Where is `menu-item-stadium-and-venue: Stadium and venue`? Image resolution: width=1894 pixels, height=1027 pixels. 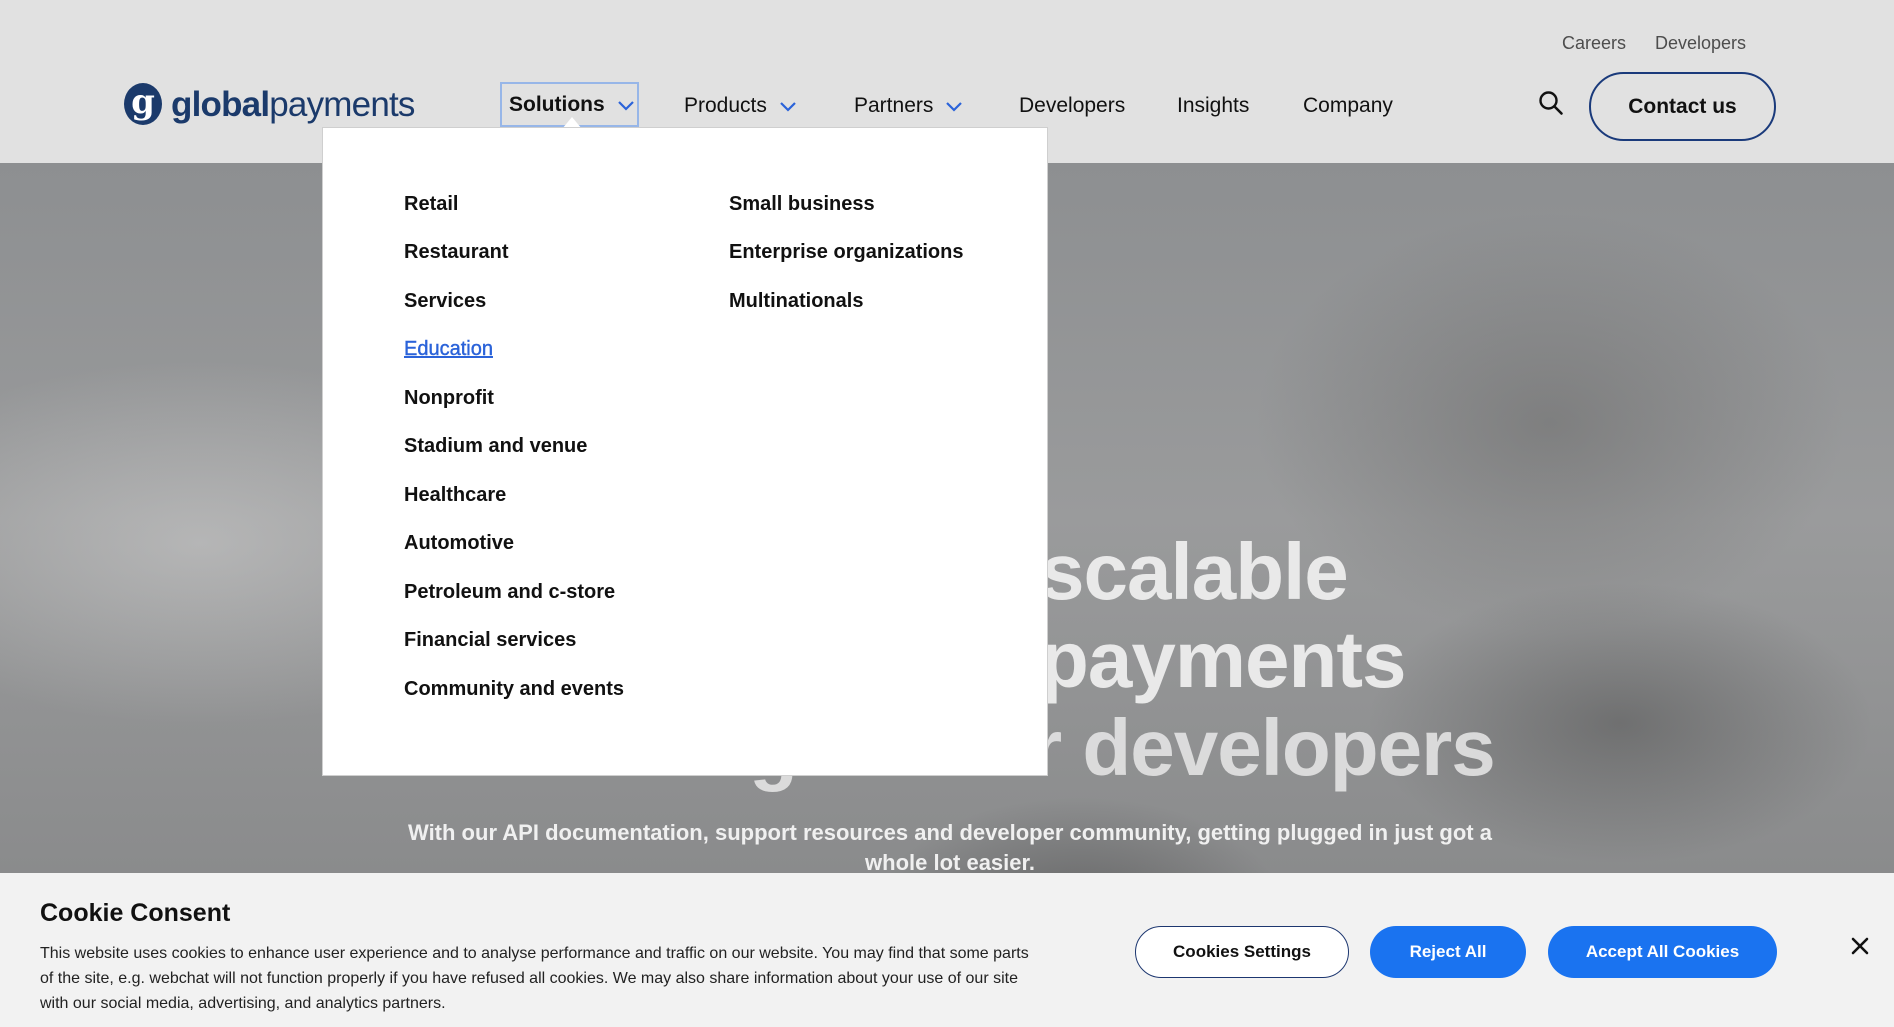 menu-item-stadium-and-venue: Stadium and venue is located at coordinates (495, 446).